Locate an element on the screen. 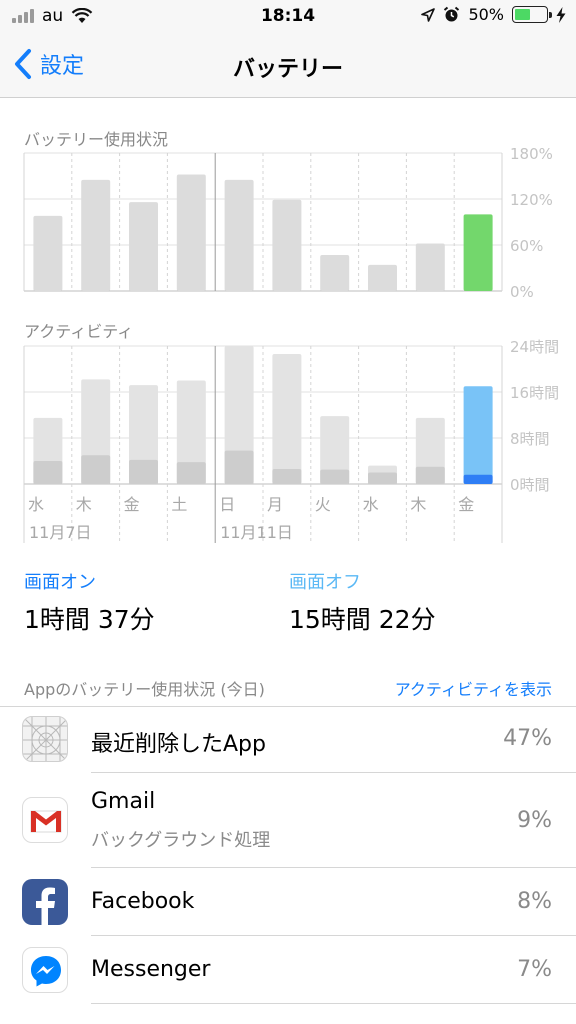 Image resolution: width=576 pixels, height=1024 pixels. app-usage-header: Appのバッテリー使用状況 (今日) is located at coordinates (144, 689).